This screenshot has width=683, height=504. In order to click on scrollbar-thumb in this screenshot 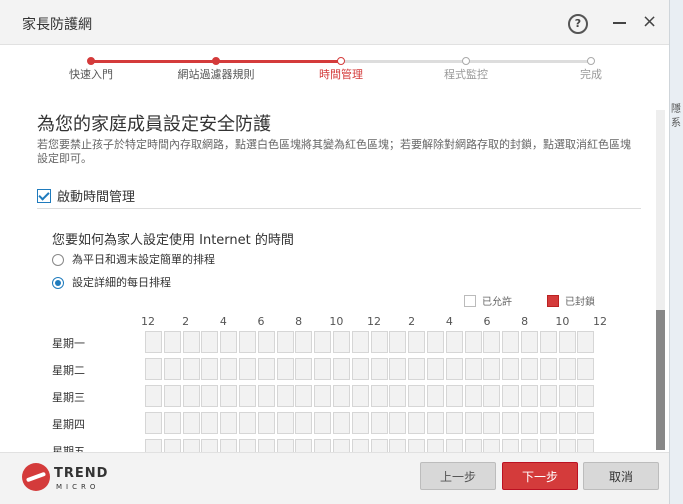, I will do `click(660, 380)`.